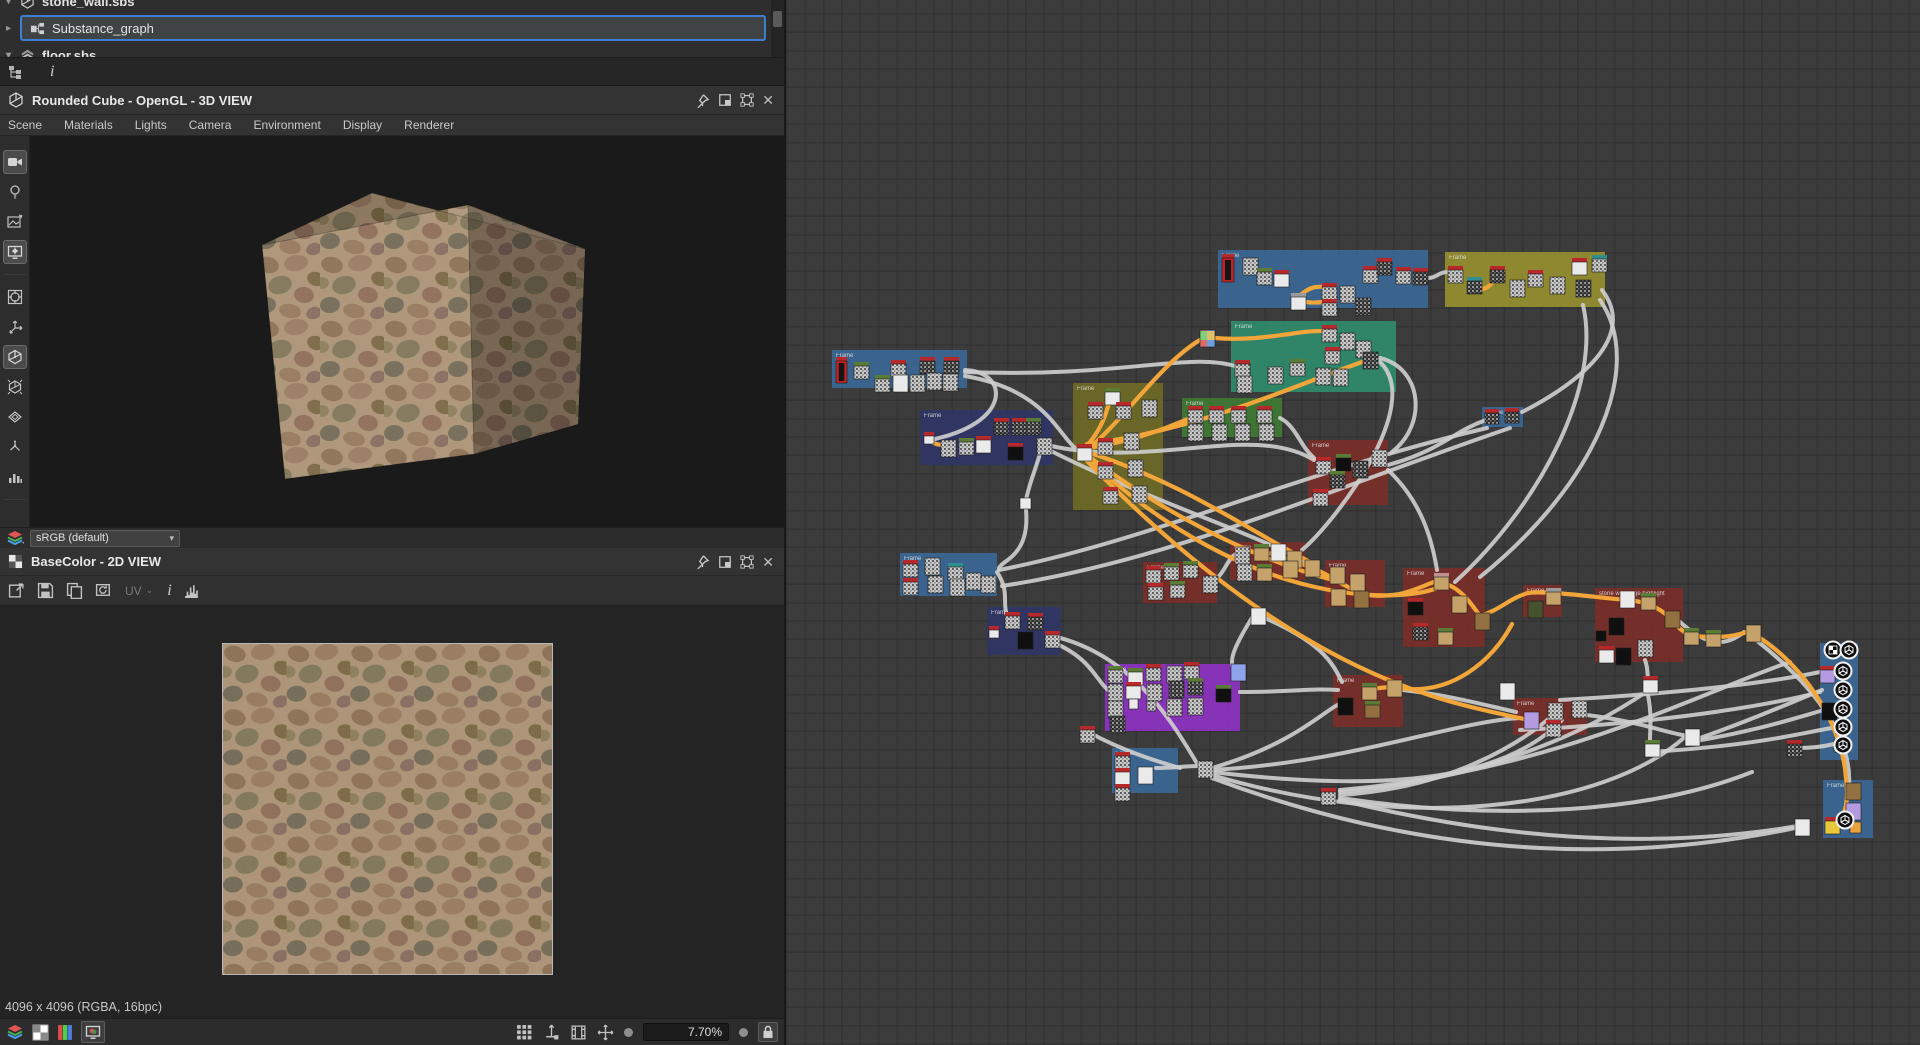 The width and height of the screenshot is (1920, 1045). What do you see at coordinates (210, 125) in the screenshot?
I see `menu-camera: Camera` at bounding box center [210, 125].